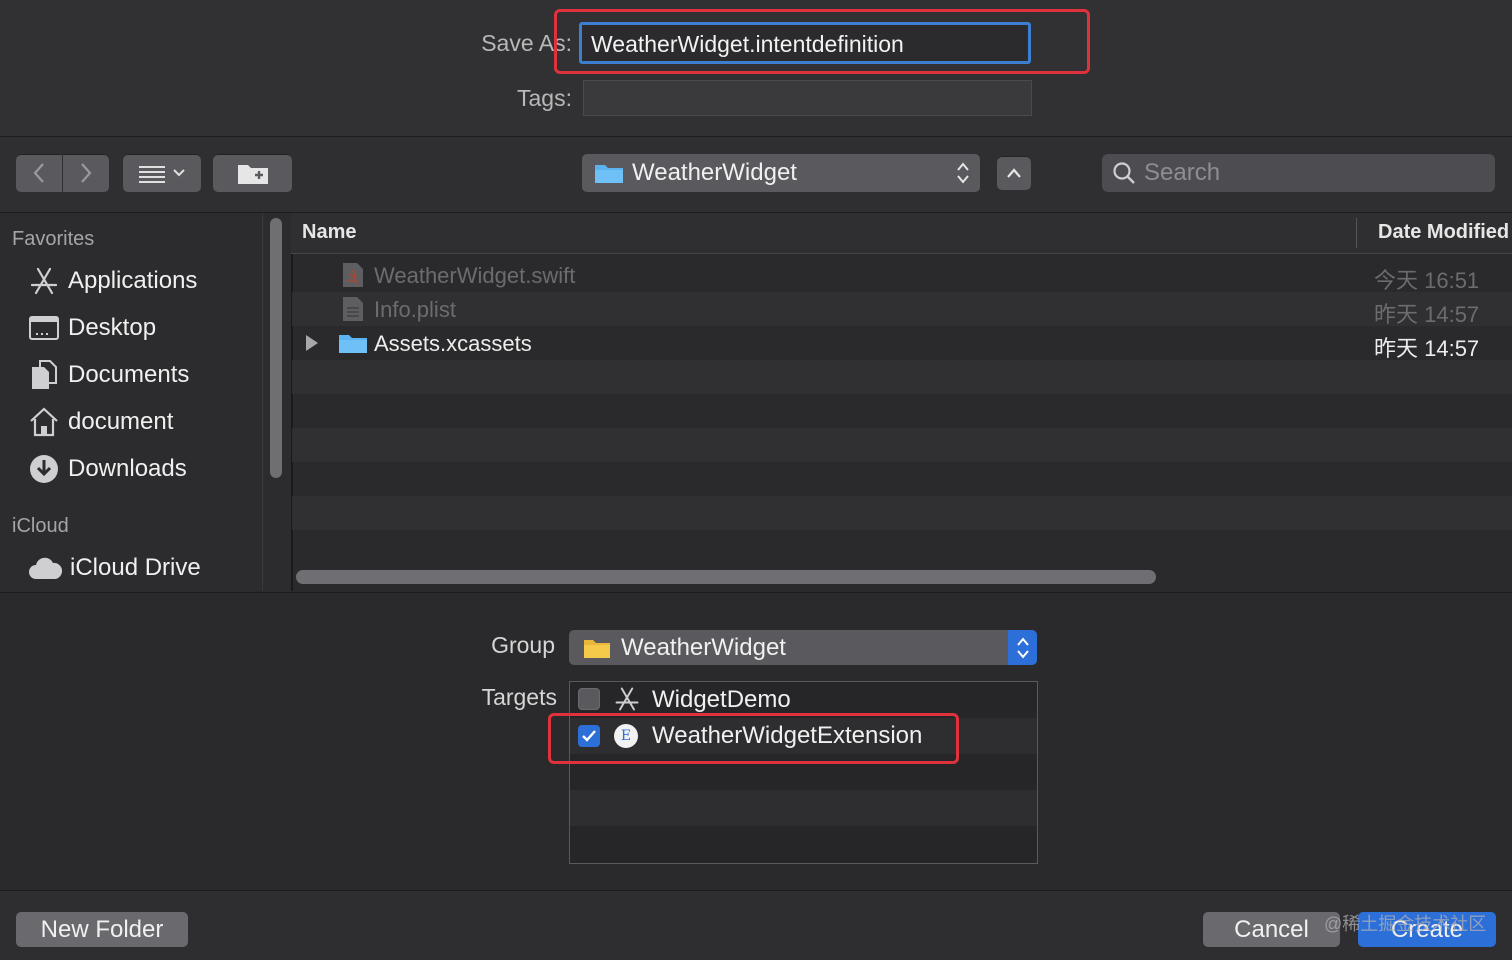 Image resolution: width=1512 pixels, height=960 pixels. What do you see at coordinates (329, 232) in the screenshot?
I see `column-header-name: Name` at bounding box center [329, 232].